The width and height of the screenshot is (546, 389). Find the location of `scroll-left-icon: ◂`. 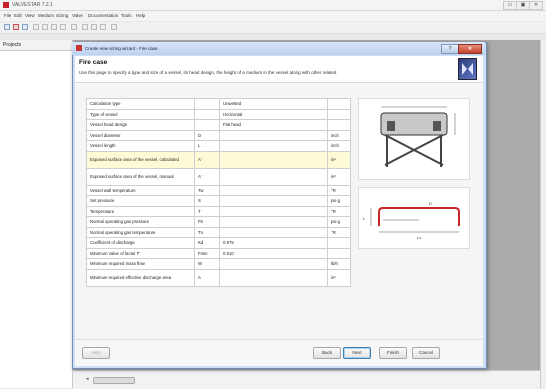

scroll-left-icon: ◂ is located at coordinates (87, 379).